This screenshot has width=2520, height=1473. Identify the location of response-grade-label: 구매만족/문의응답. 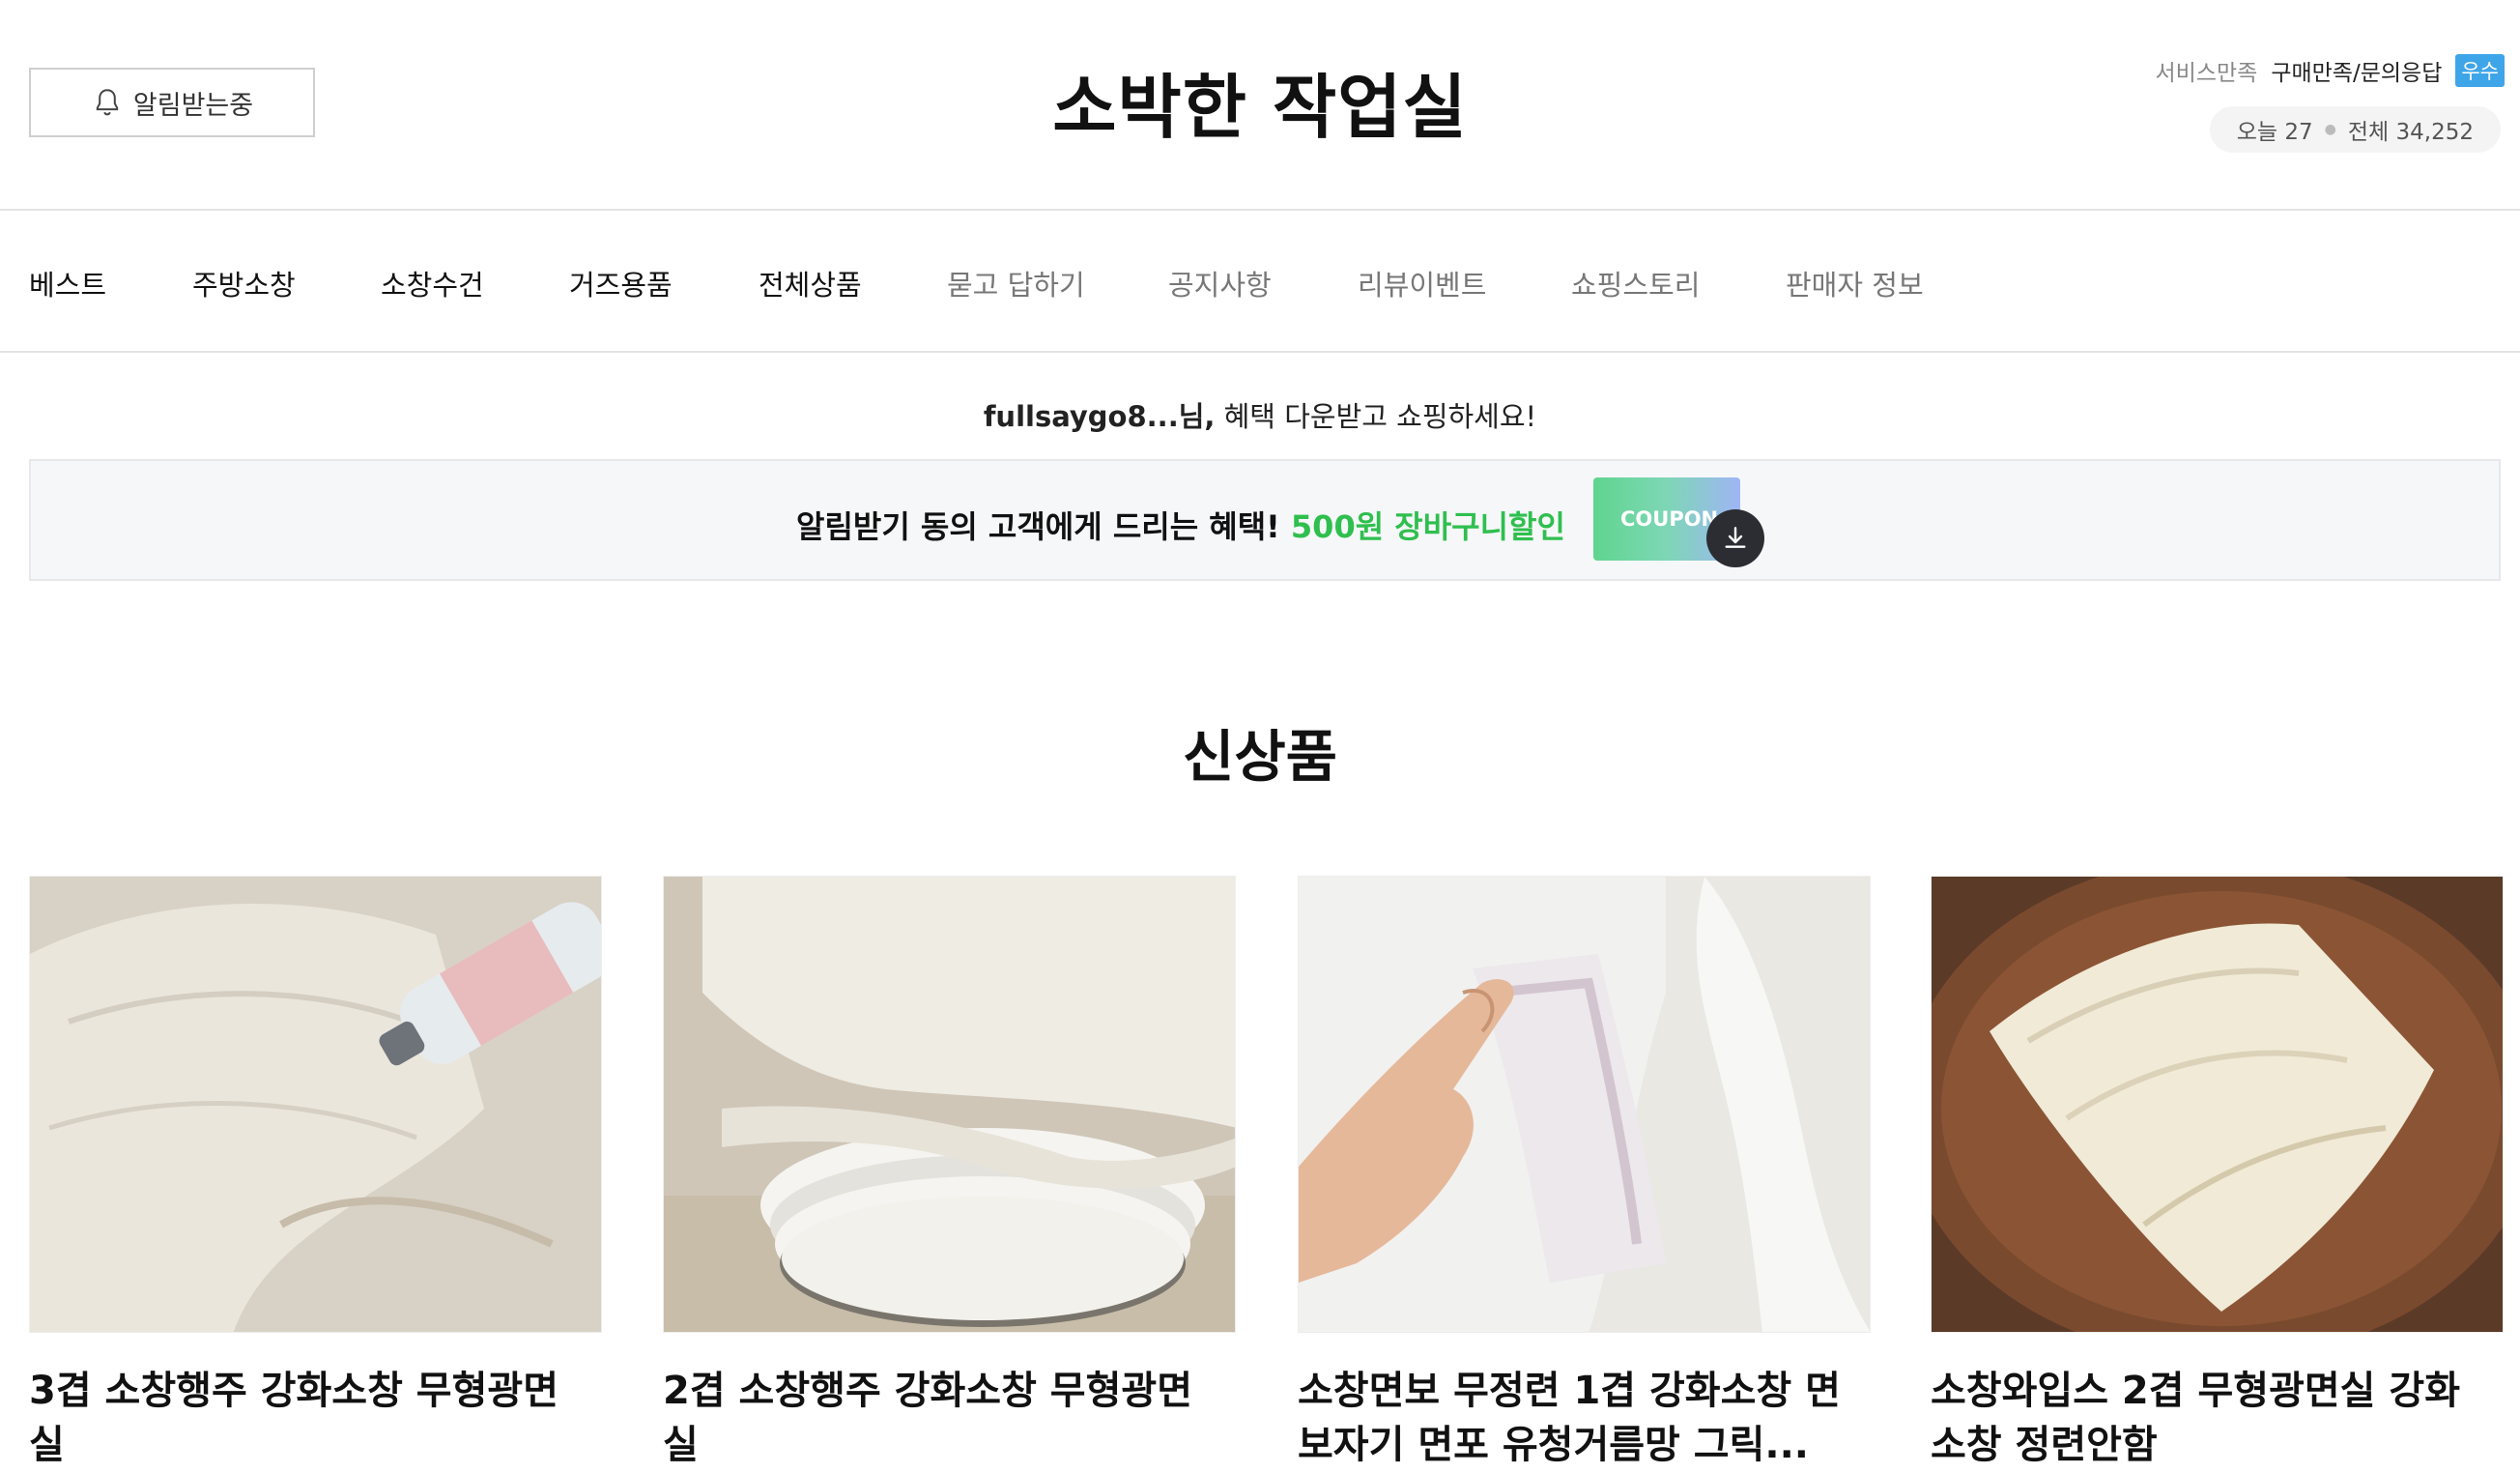
(2357, 73).